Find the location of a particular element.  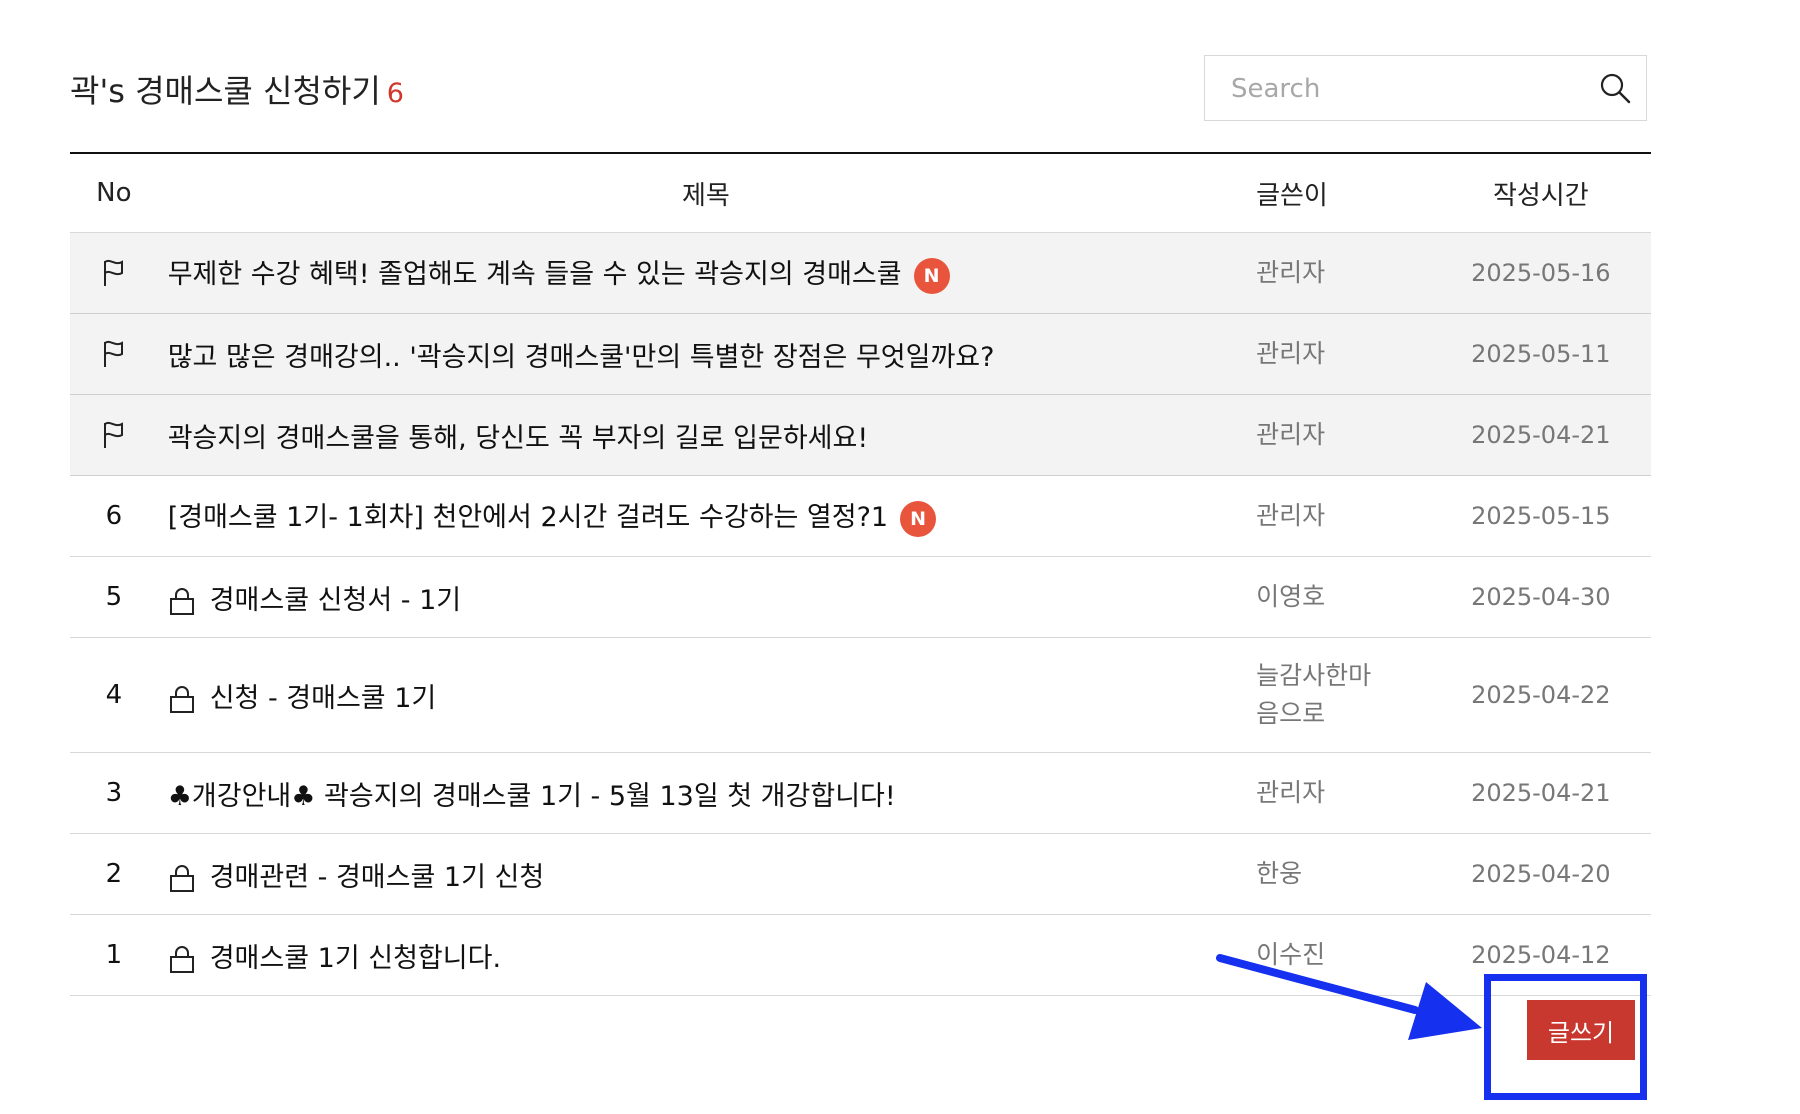

subject-cell: 신청 - 경매스쿨 1기 is located at coordinates (706, 695).